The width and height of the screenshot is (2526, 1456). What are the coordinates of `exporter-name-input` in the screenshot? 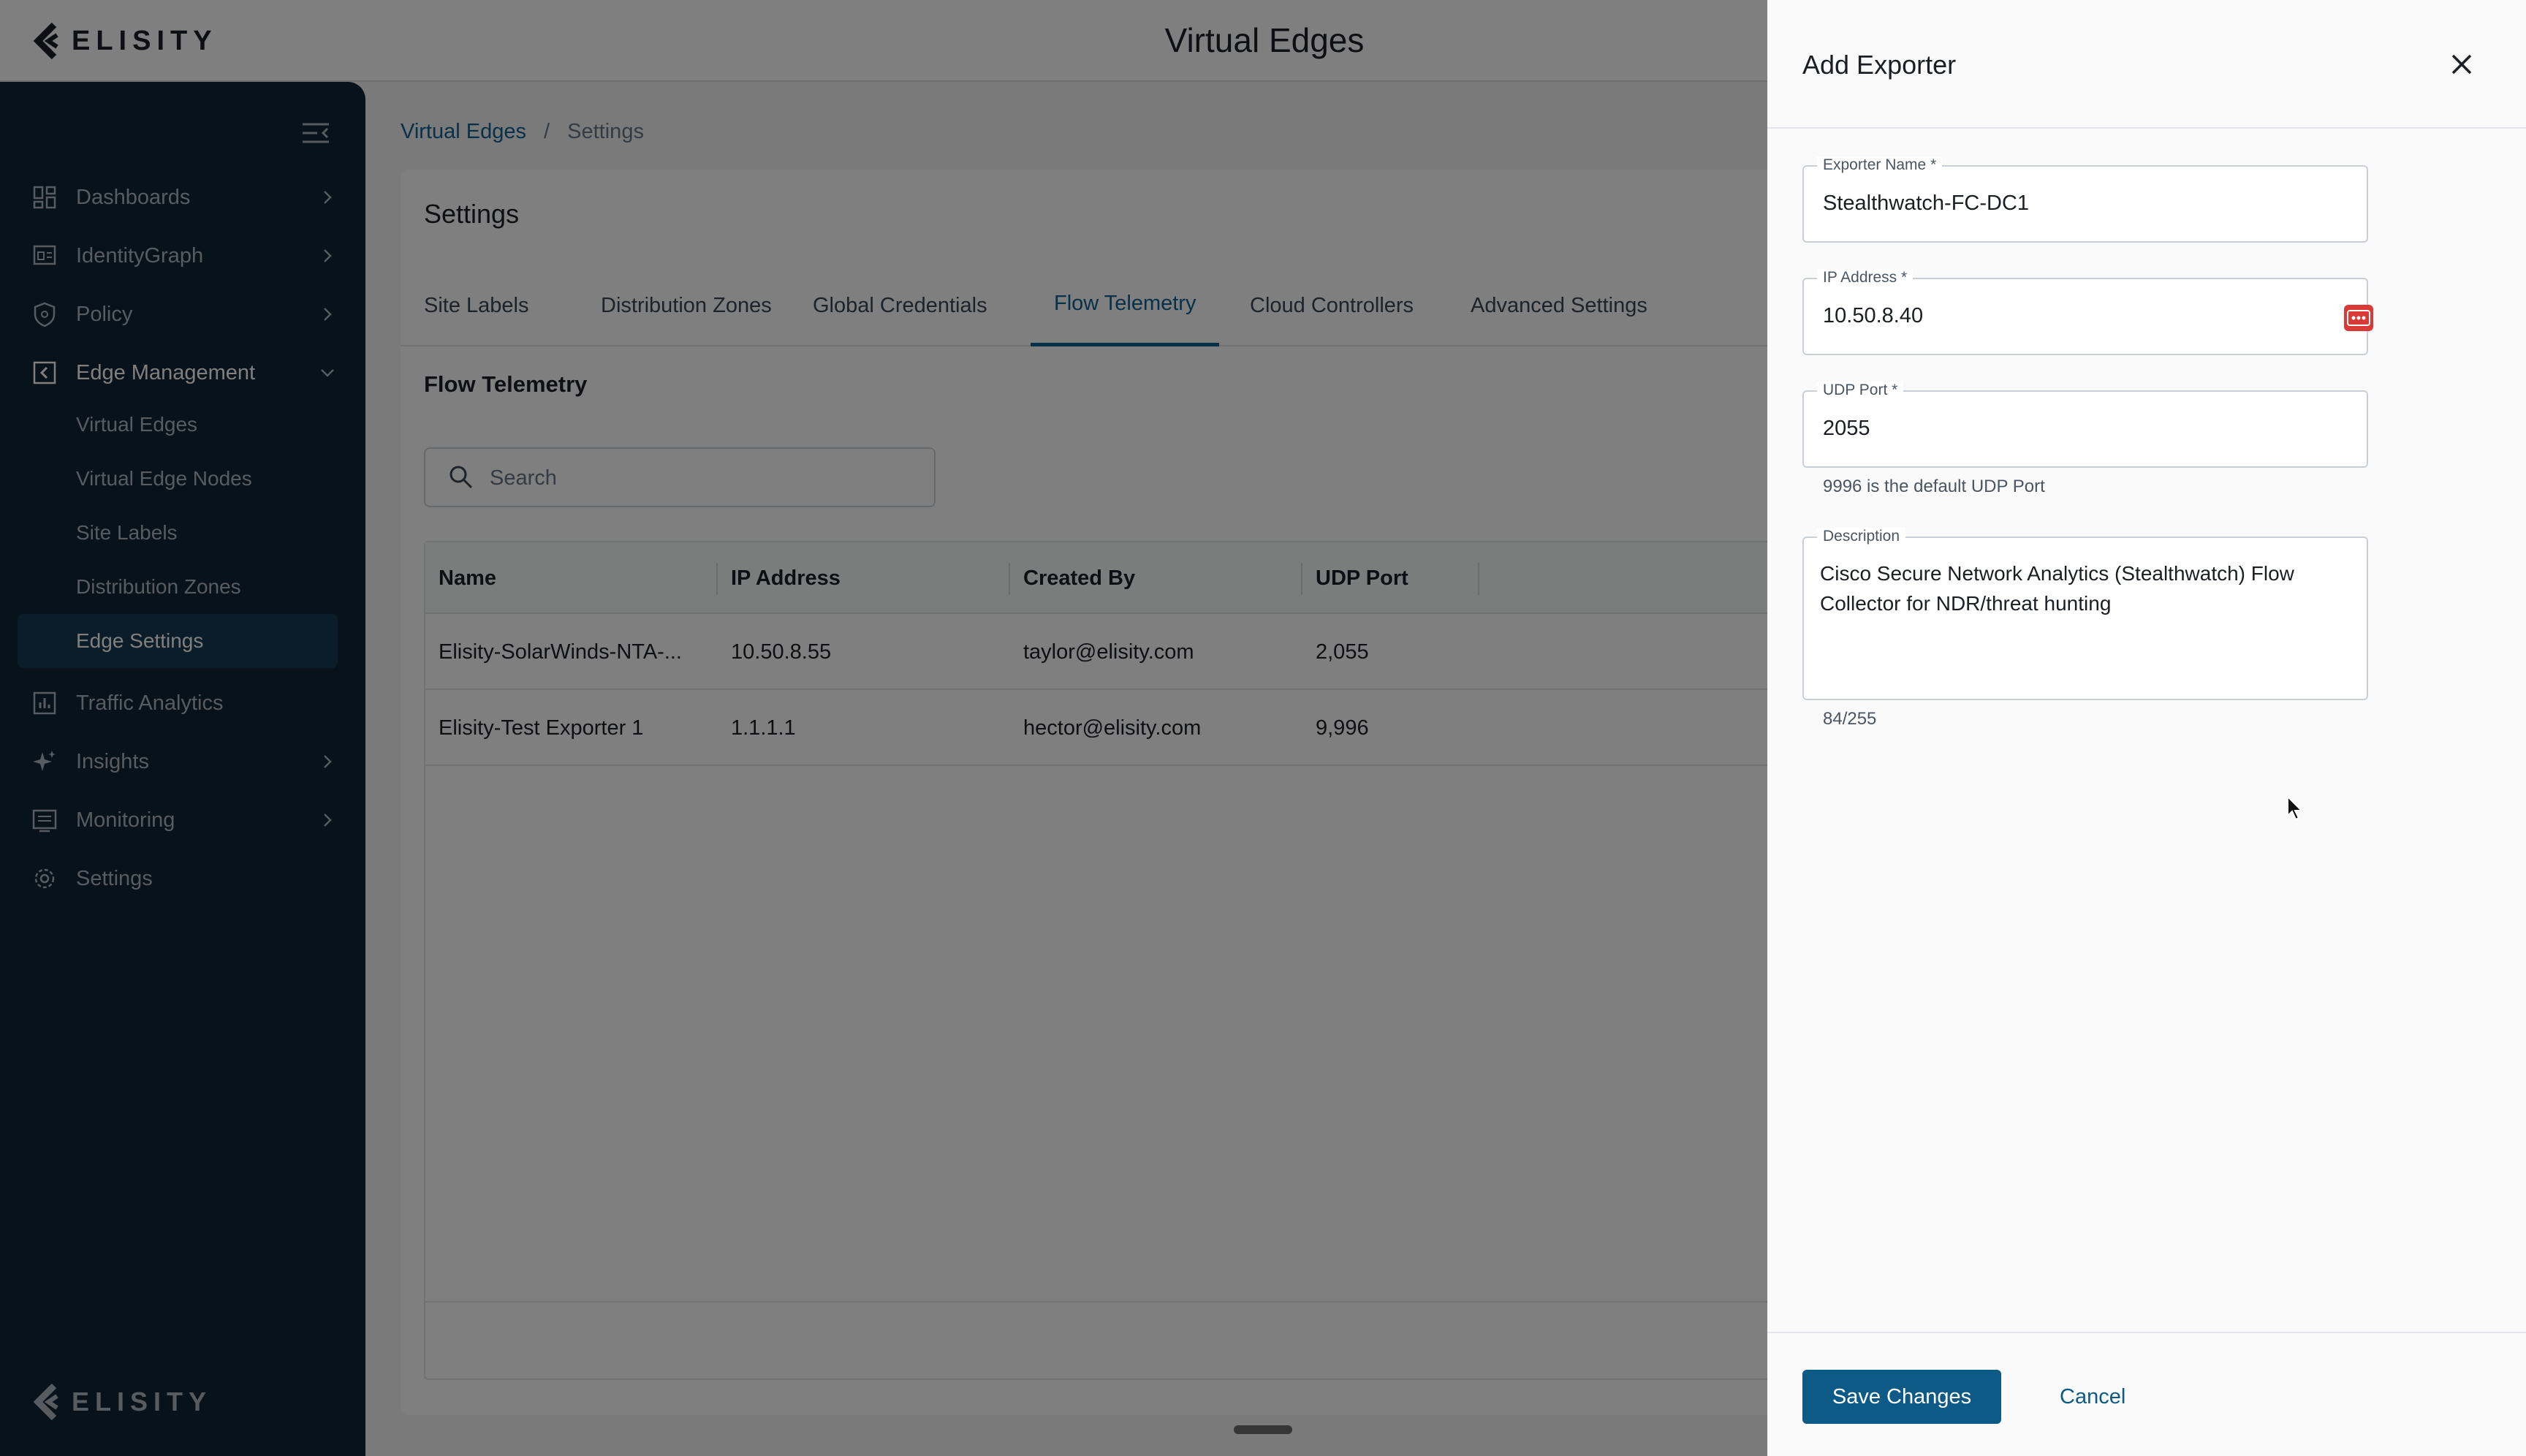 It's located at (2064, 203).